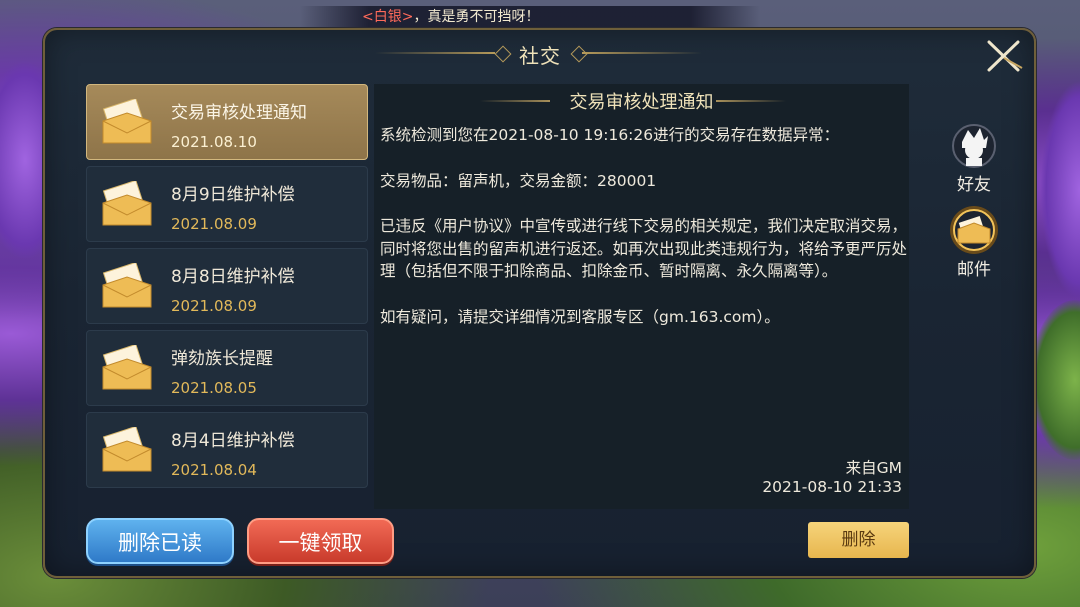 Image resolution: width=1080 pixels, height=607 pixels. I want to click on mail-item-title: 8月8日维护补偿, so click(233, 277).